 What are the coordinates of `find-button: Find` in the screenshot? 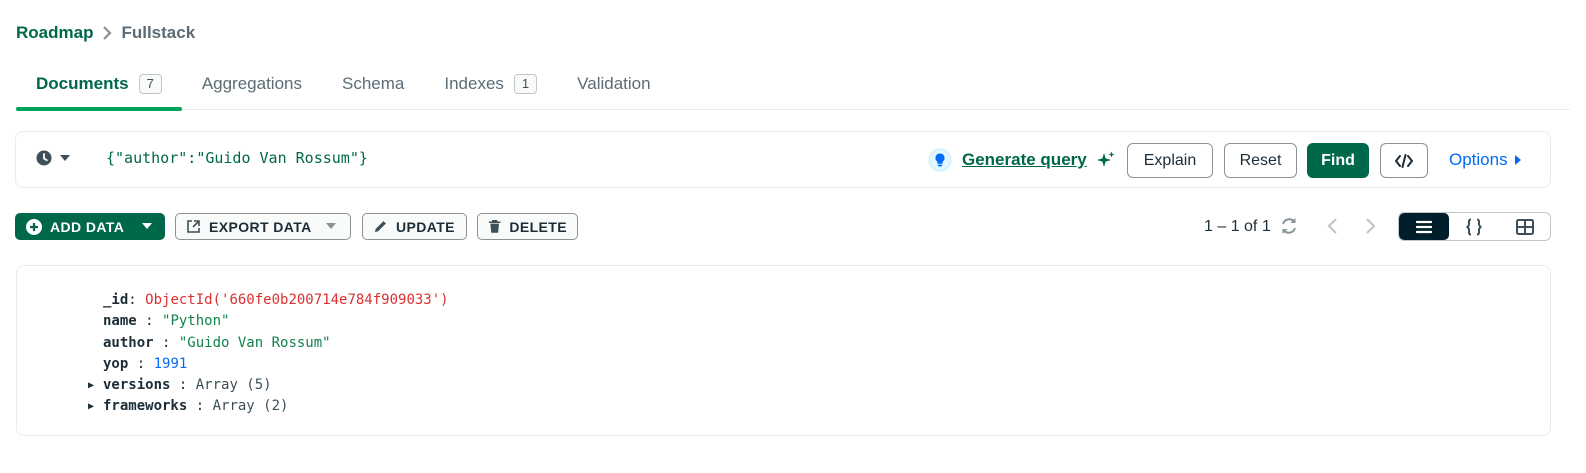 It's located at (1338, 160).